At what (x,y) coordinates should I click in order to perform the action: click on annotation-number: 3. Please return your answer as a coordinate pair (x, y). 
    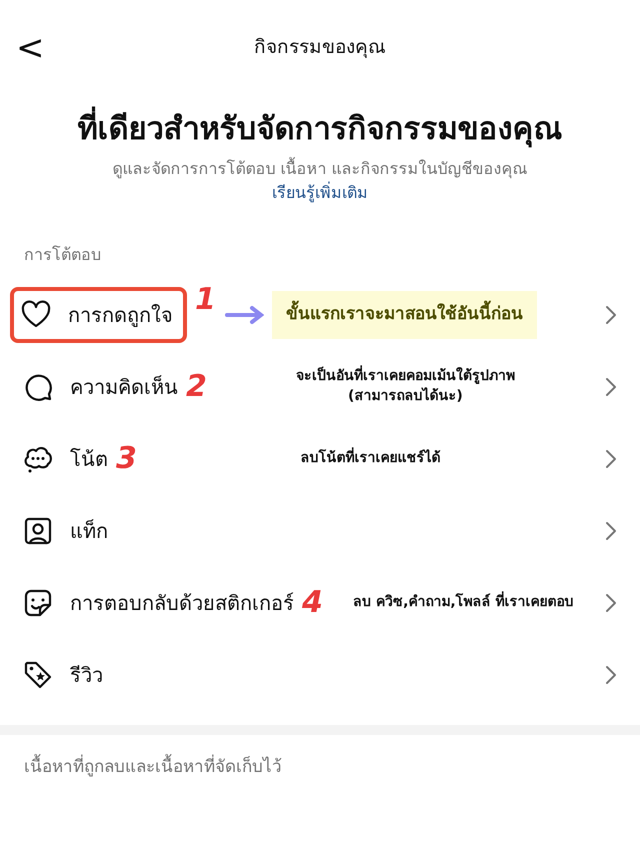
    Looking at the image, I should click on (126, 459).